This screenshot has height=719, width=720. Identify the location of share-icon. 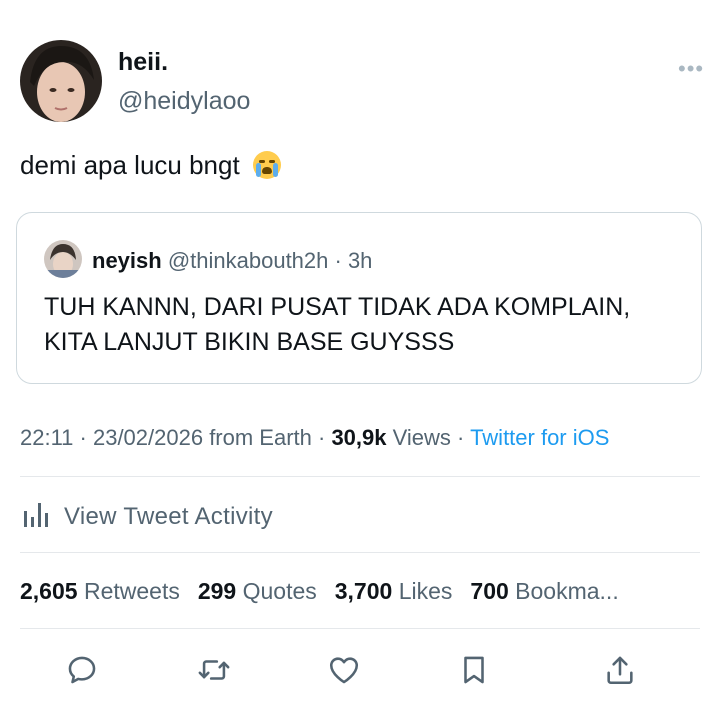
(620, 670).